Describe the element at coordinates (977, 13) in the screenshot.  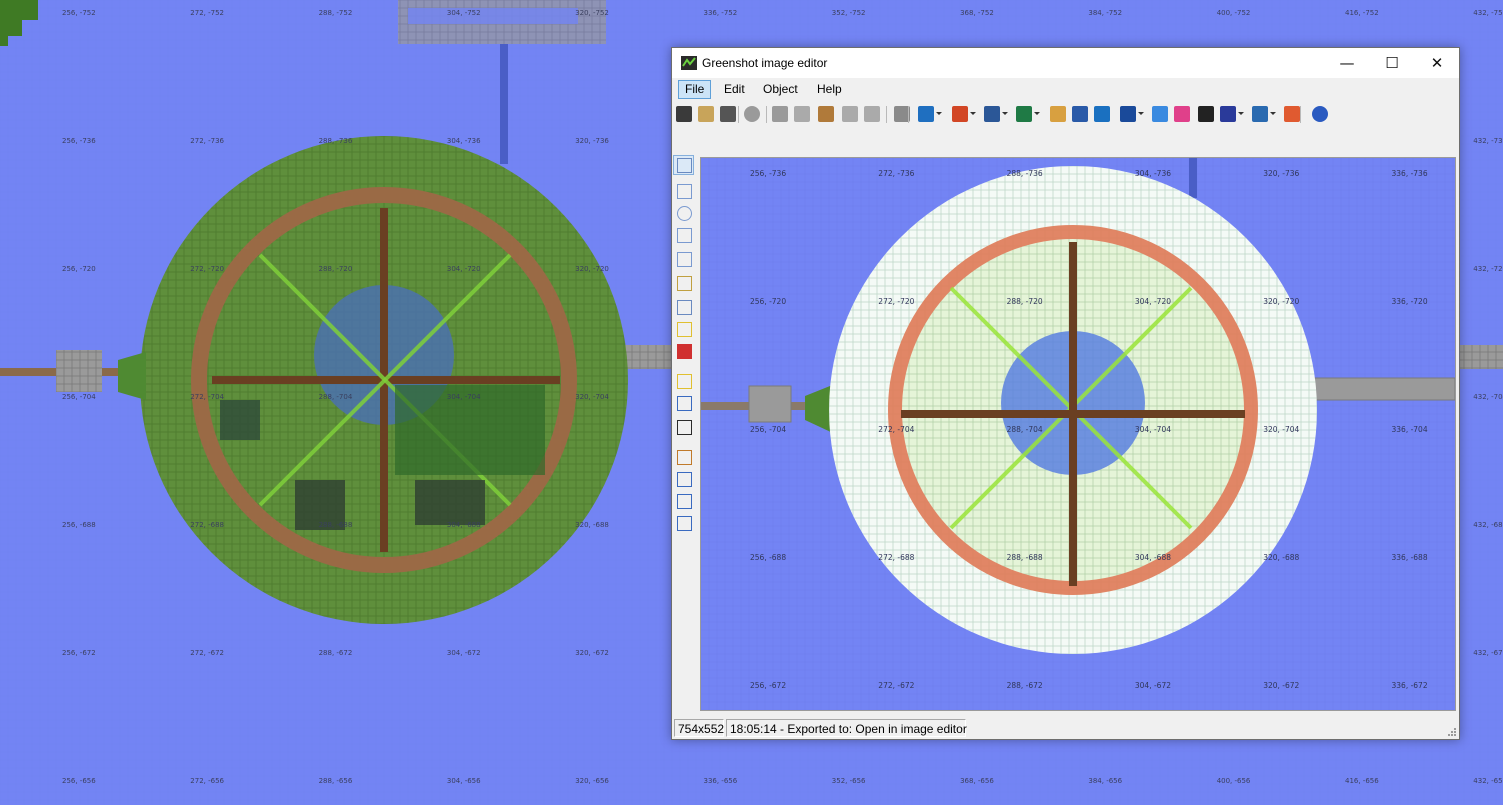
I see `map-coordinate-label: 368, -752` at that location.